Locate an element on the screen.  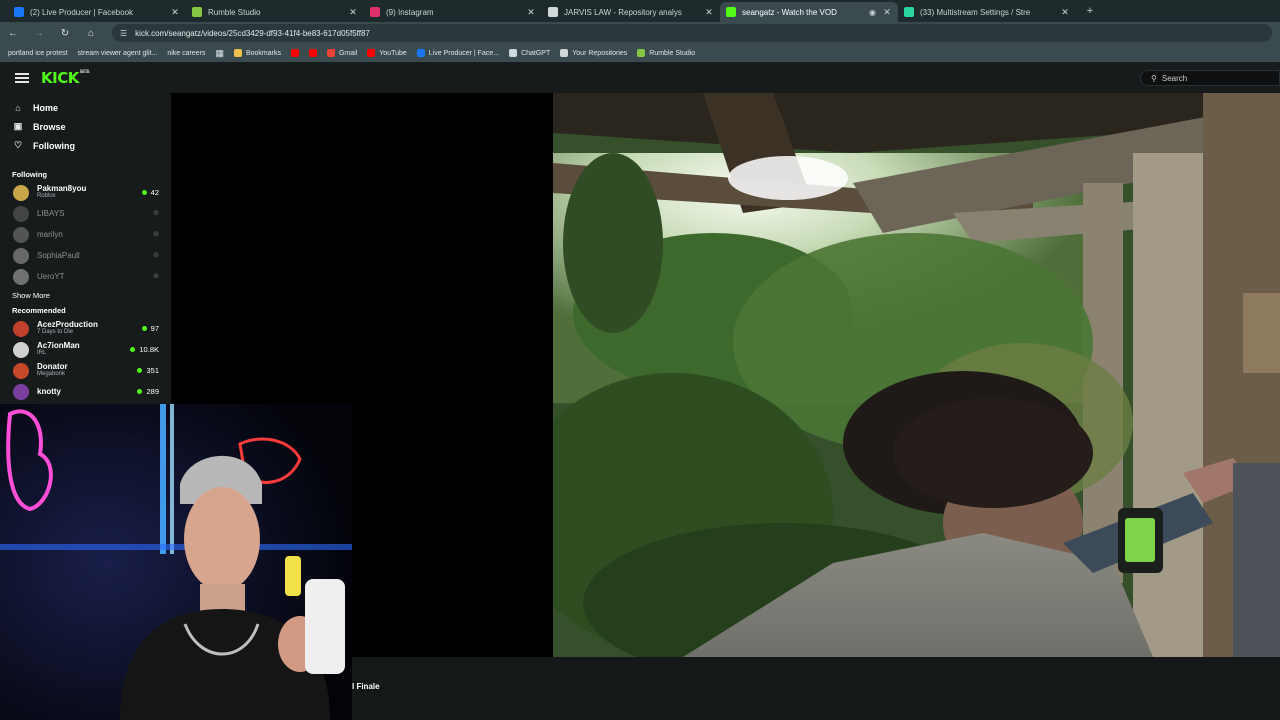
bookmark-item: ChatGPT is located at coordinates (529, 53).